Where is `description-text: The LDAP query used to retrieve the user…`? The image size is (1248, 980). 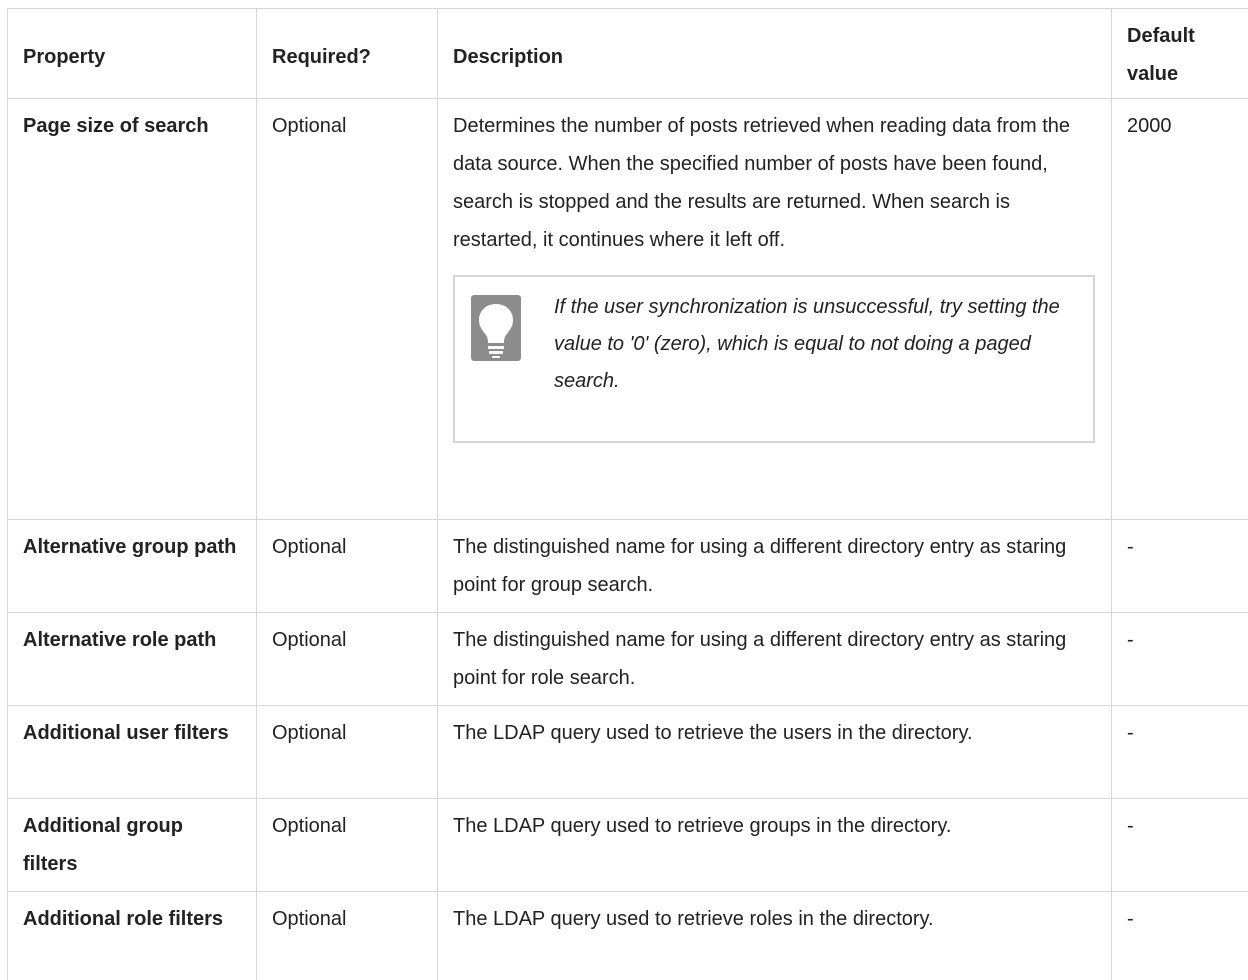 description-text: The LDAP query used to retrieve the user… is located at coordinates (775, 752).